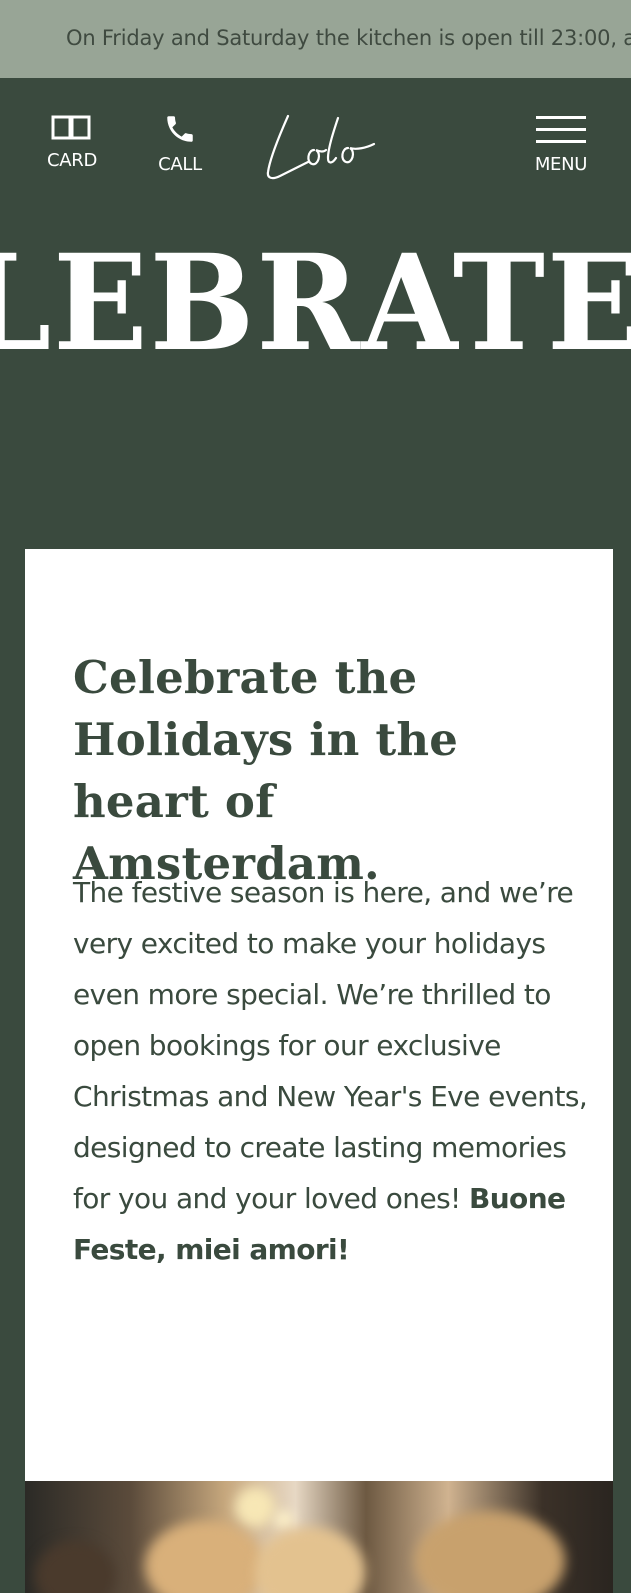 This screenshot has width=631, height=1593. What do you see at coordinates (71, 127) in the screenshot?
I see `book-open-icon` at bounding box center [71, 127].